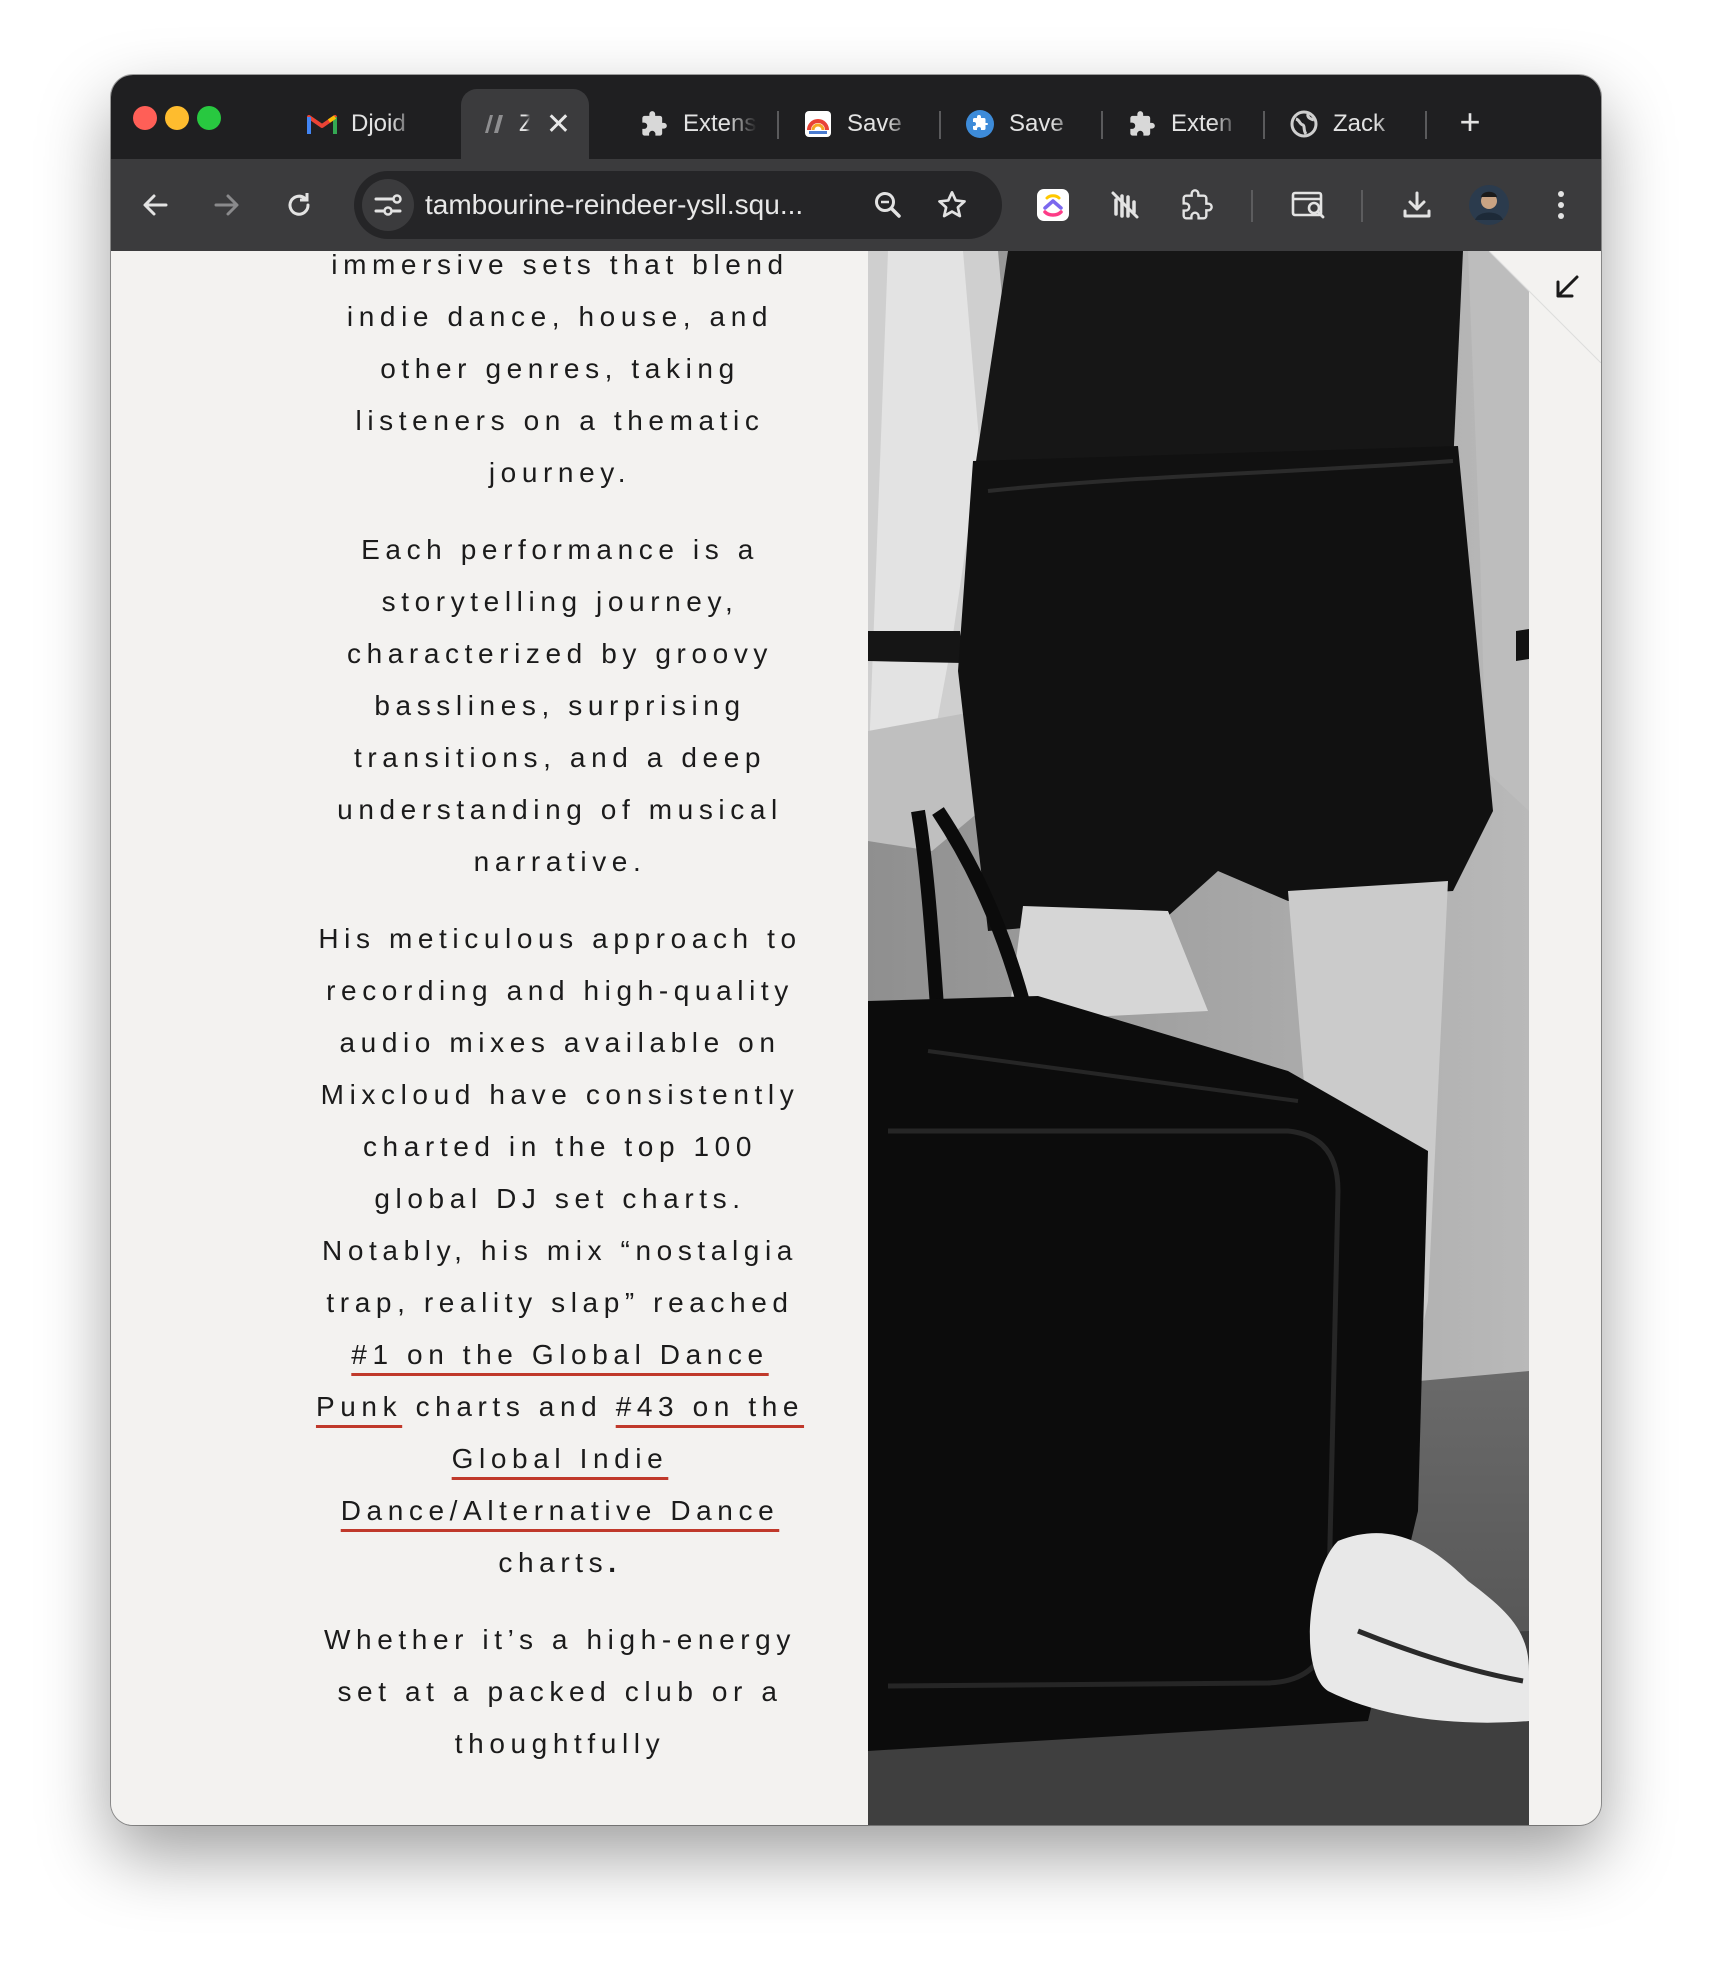  What do you see at coordinates (1304, 124) in the screenshot?
I see `globe-icon` at bounding box center [1304, 124].